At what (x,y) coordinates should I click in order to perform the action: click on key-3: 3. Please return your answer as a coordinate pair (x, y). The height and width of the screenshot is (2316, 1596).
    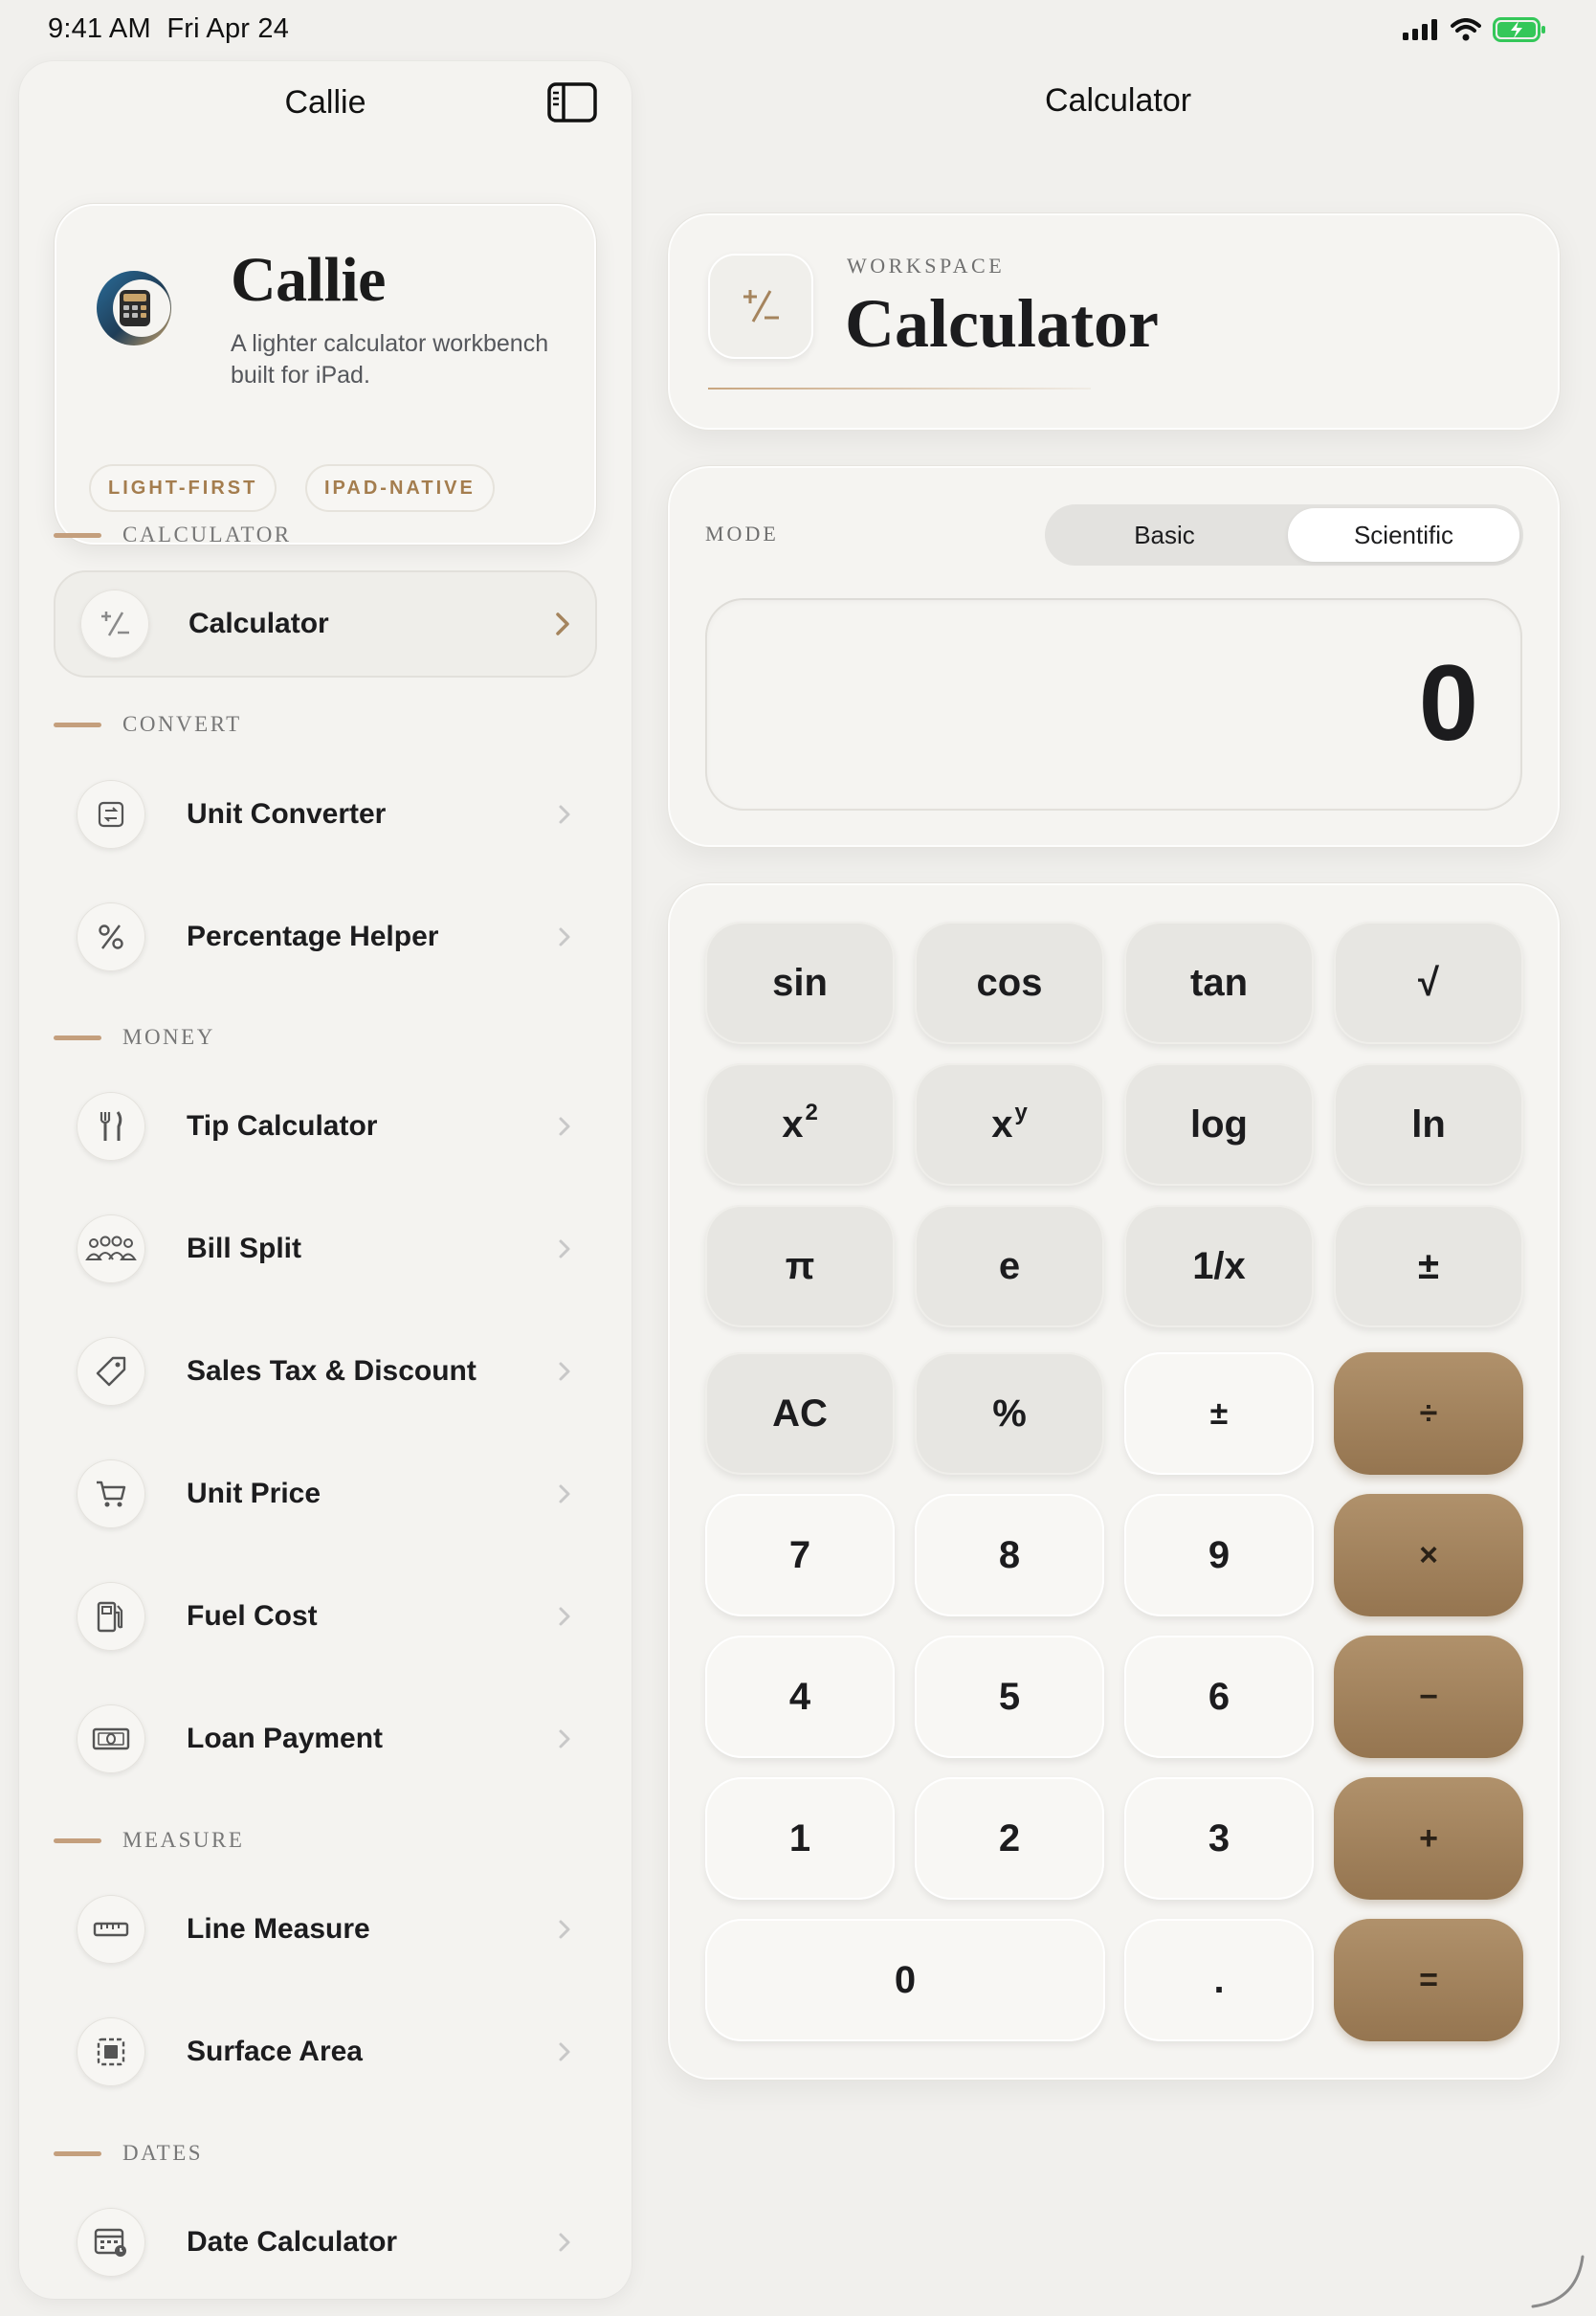
    Looking at the image, I should click on (1219, 1838).